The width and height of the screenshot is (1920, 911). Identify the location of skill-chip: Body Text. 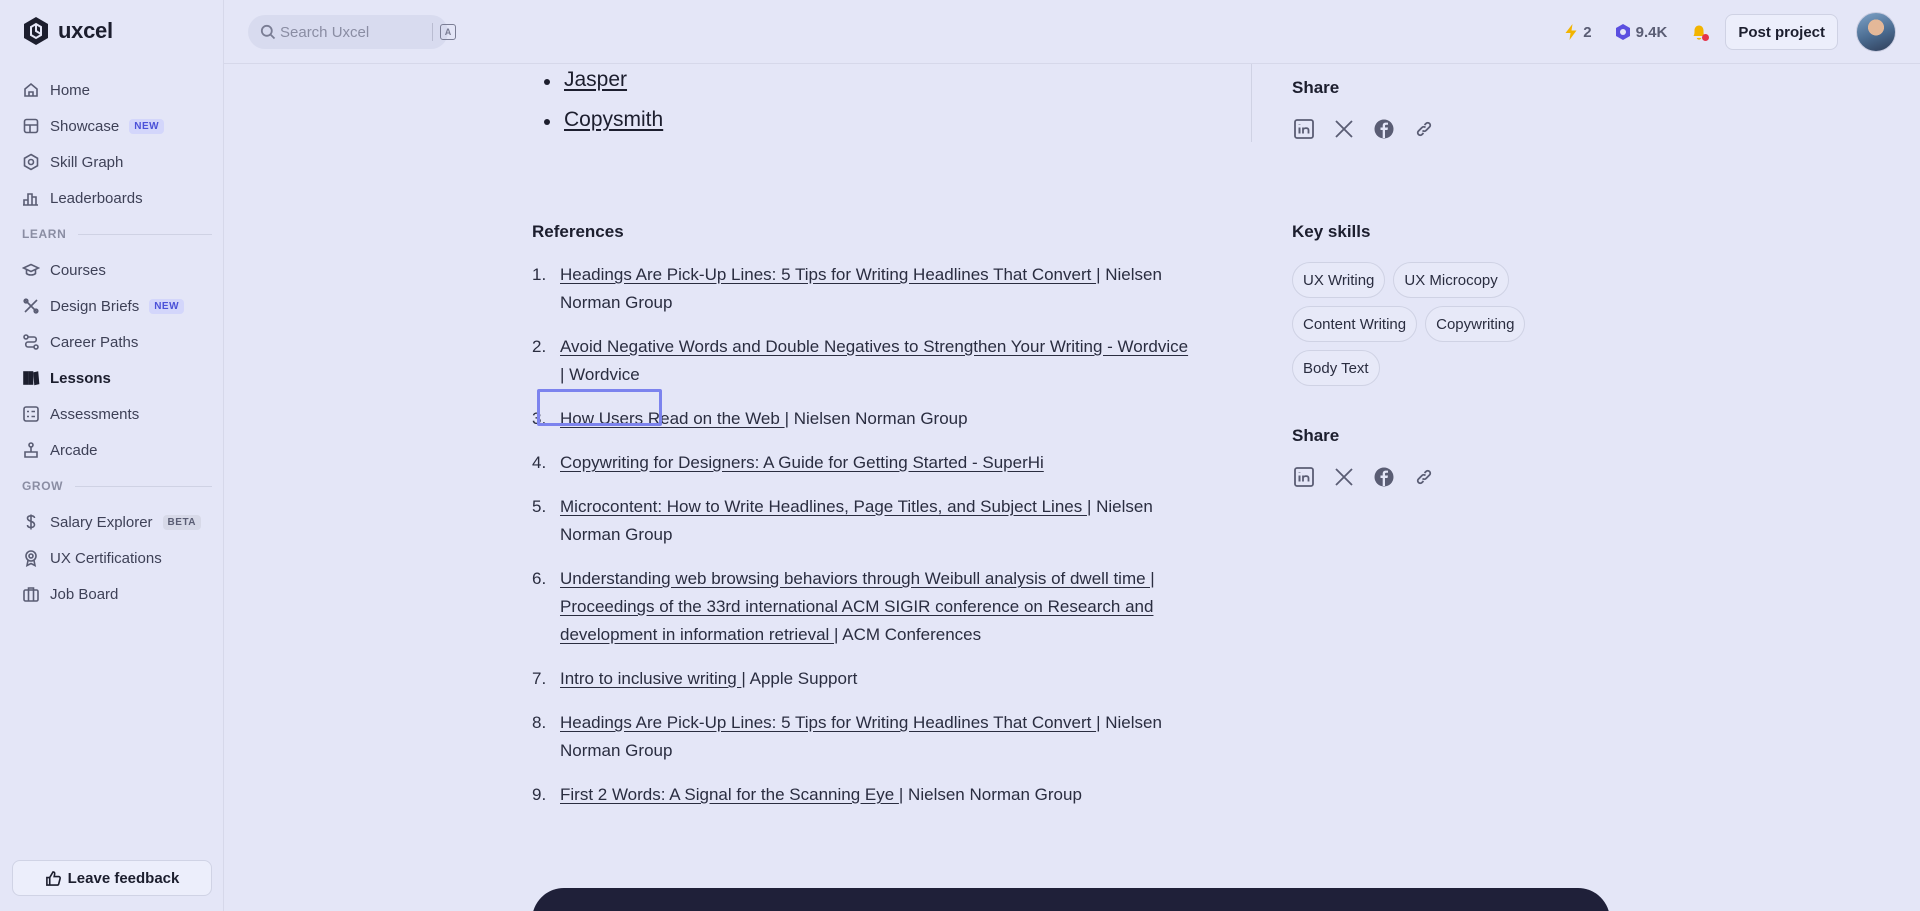
(1336, 368).